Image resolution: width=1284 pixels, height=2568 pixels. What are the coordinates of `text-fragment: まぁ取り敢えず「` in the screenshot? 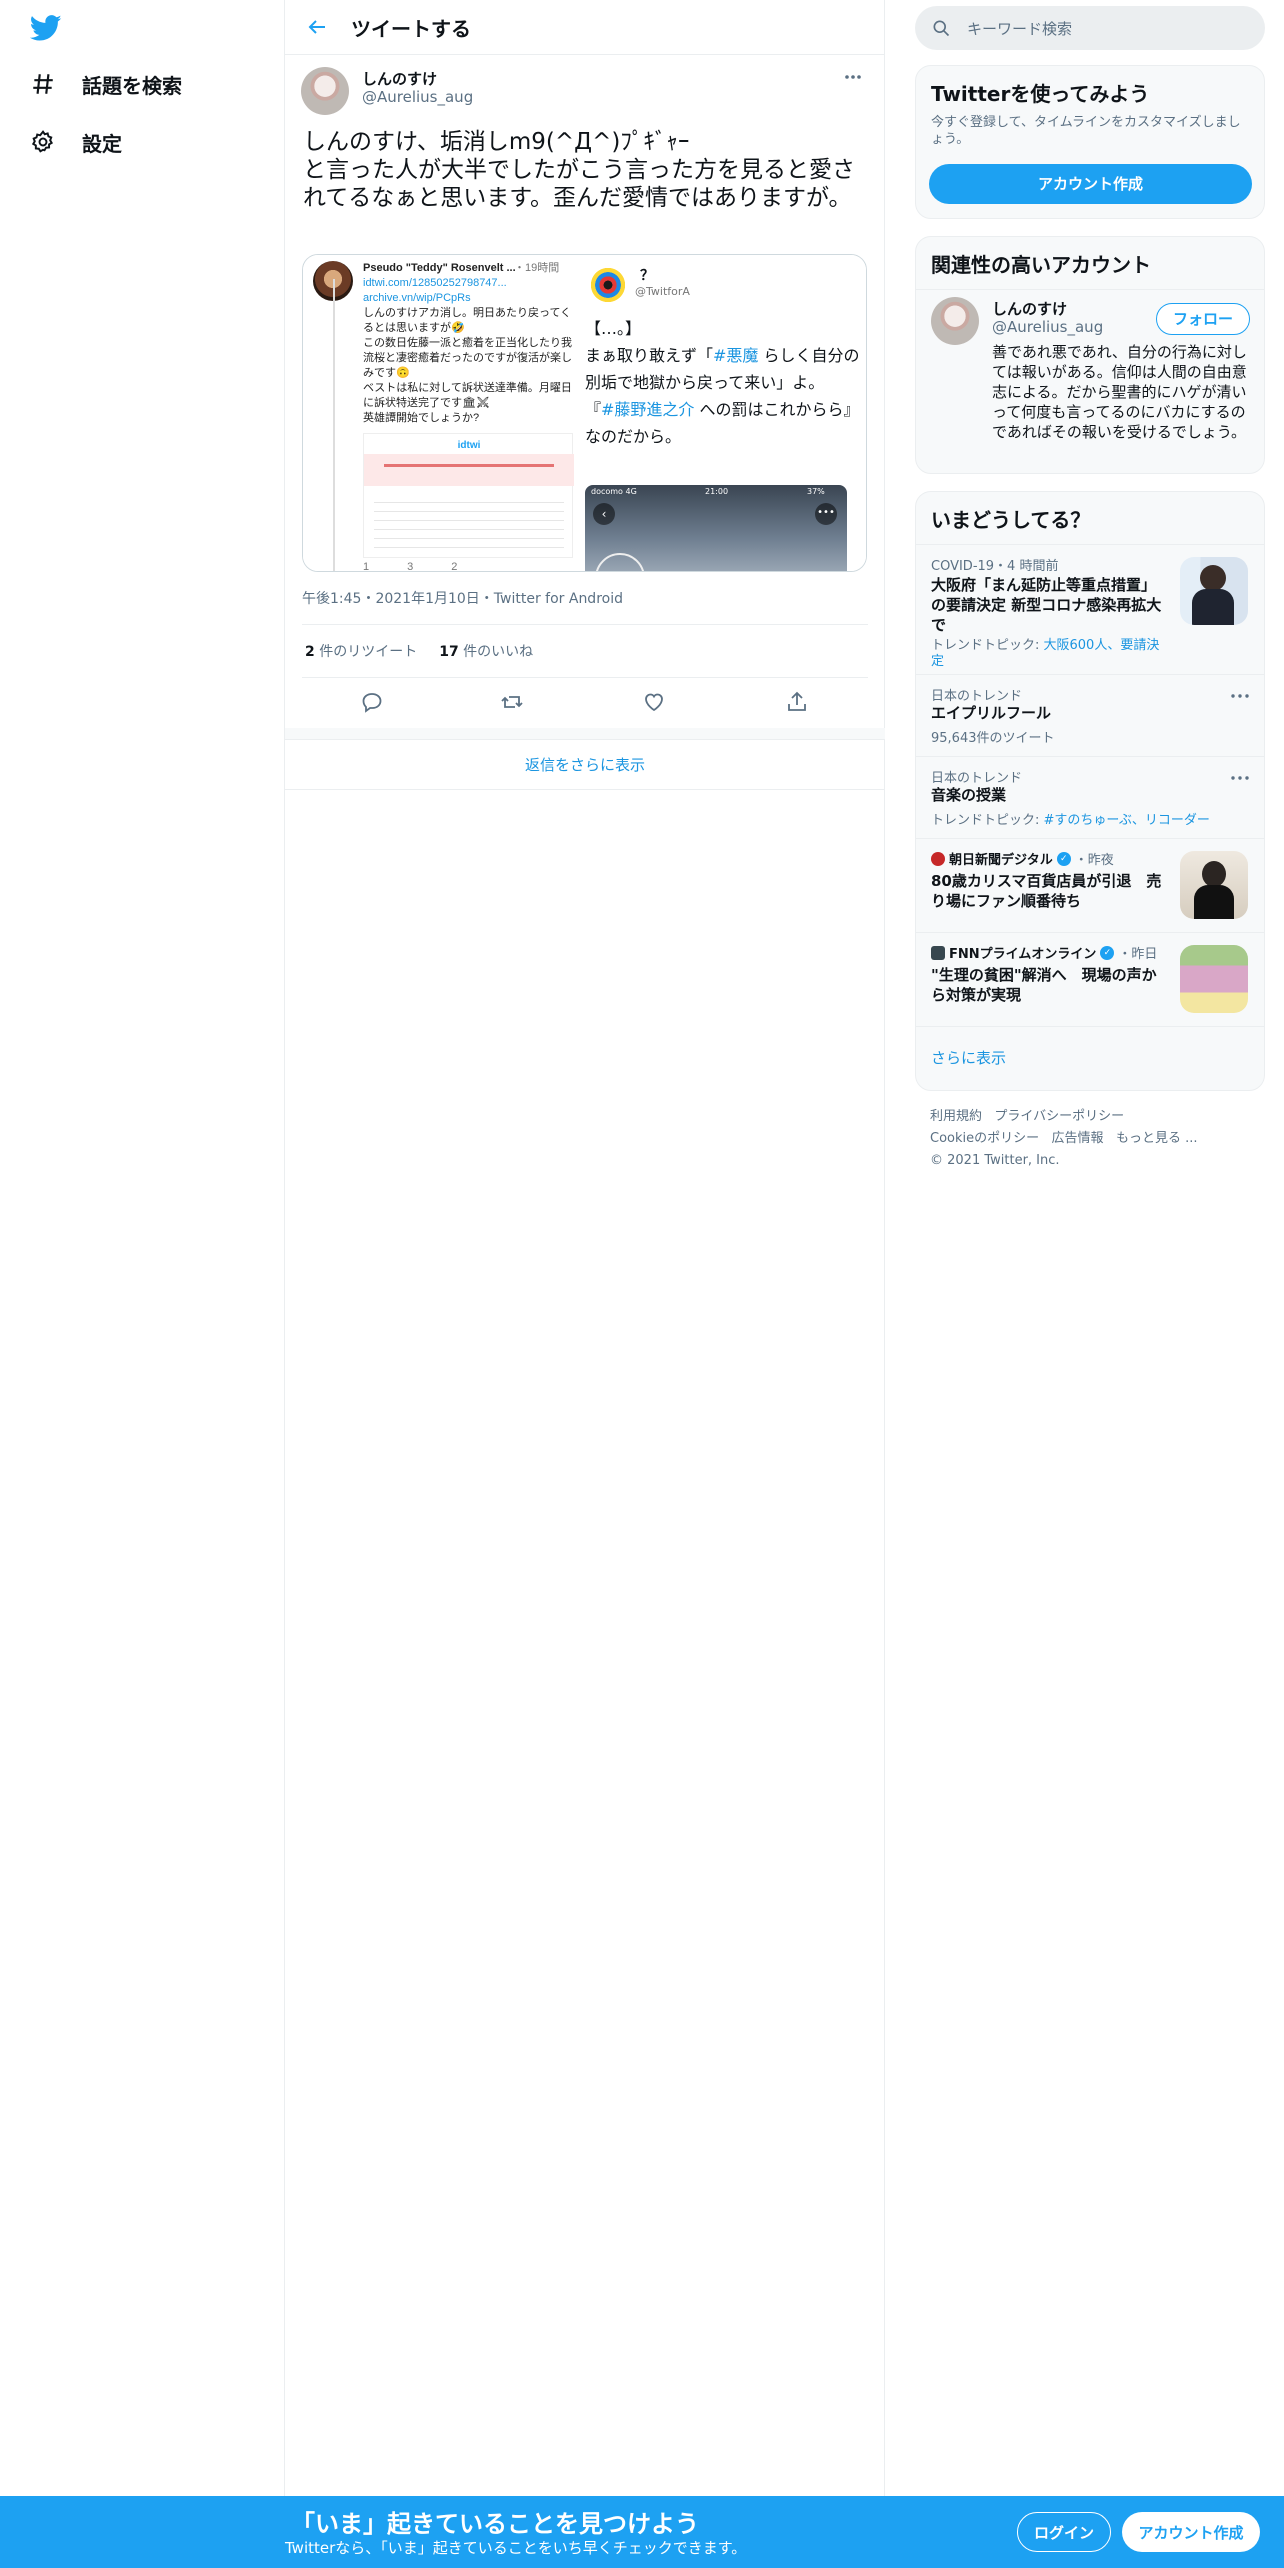 It's located at (649, 355).